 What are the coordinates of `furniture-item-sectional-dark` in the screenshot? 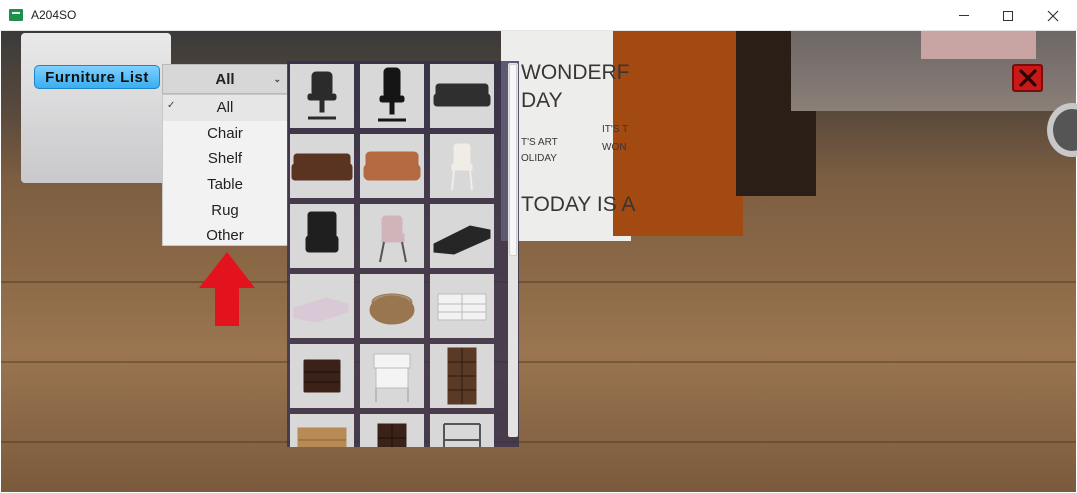 It's located at (462, 236).